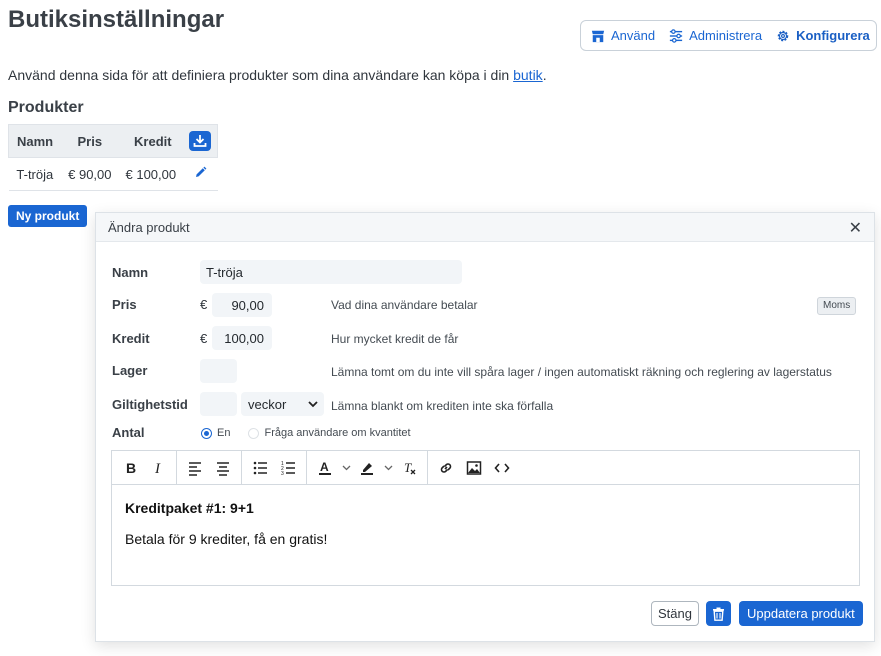  I want to click on price-label: Pris, so click(124, 304).